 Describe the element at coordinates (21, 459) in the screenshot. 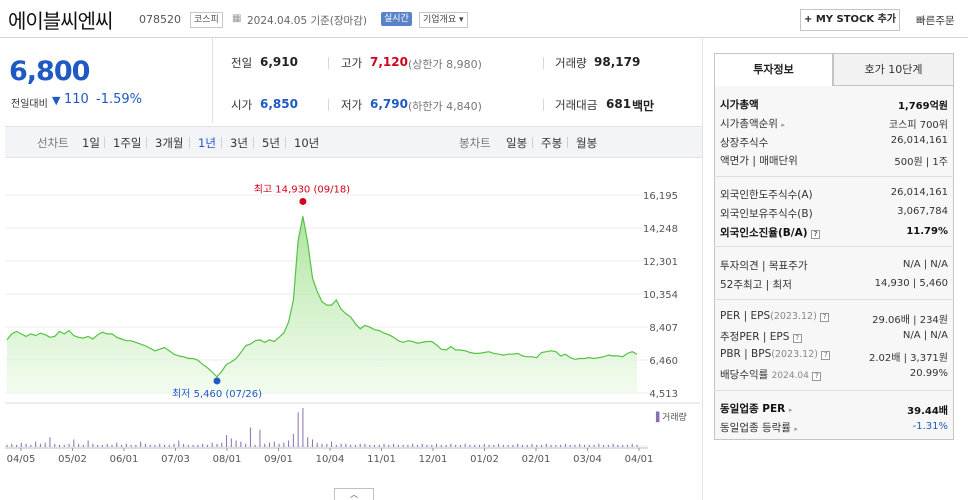

I see `x-tick-label: 04/05` at that location.